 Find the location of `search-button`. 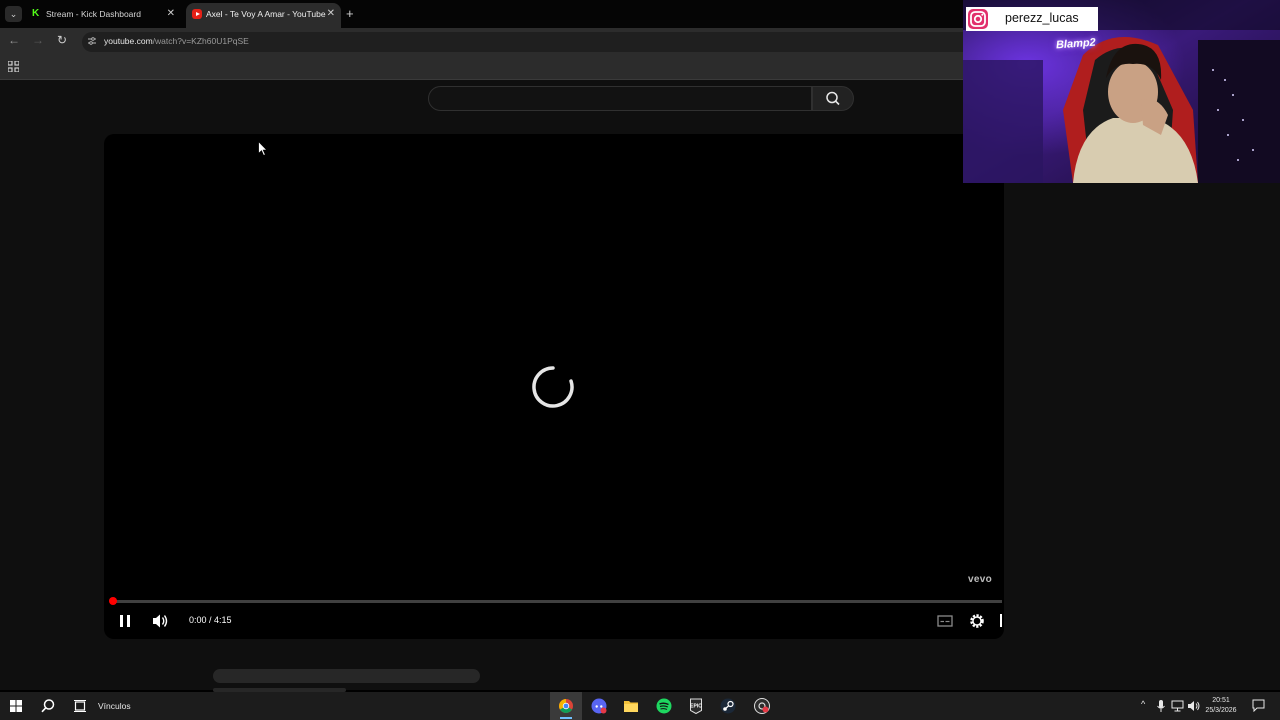

search-button is located at coordinates (833, 98).